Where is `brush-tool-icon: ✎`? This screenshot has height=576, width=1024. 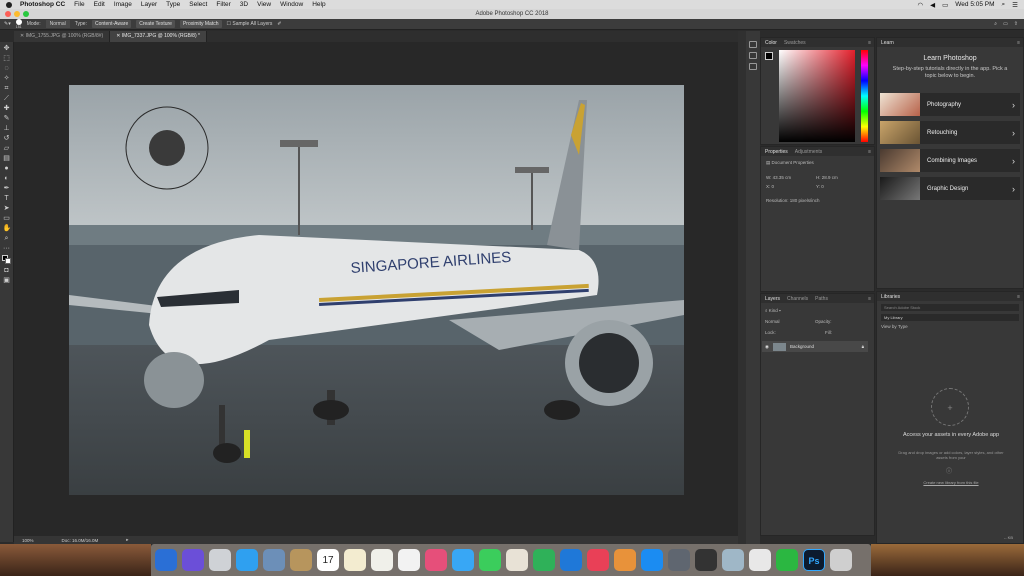
brush-tool-icon: ✎ is located at coordinates (7, 119).